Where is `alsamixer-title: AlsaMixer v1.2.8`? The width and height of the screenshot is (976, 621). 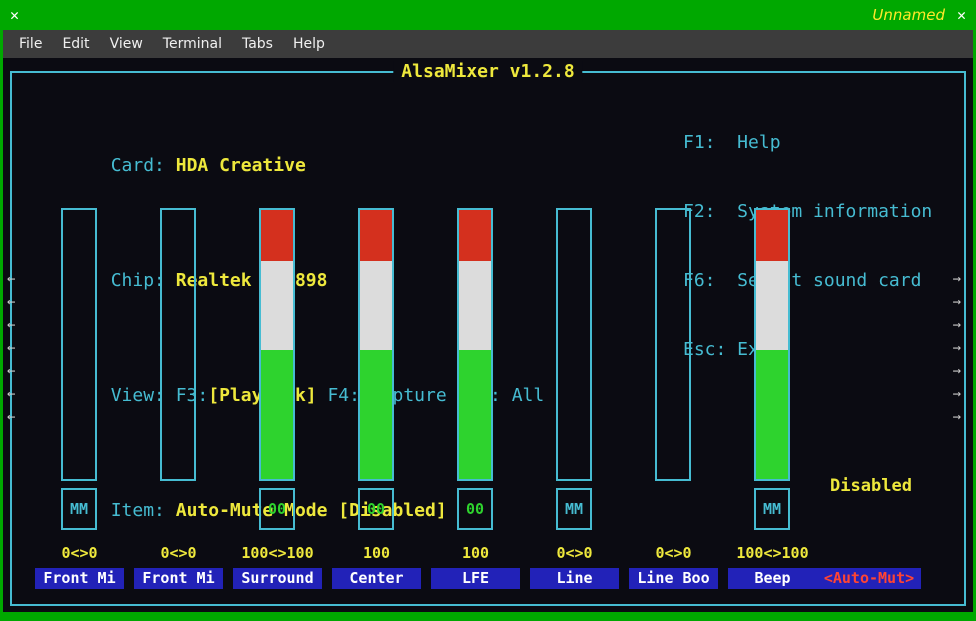
alsamixer-title: AlsaMixer v1.2.8 is located at coordinates (488, 71).